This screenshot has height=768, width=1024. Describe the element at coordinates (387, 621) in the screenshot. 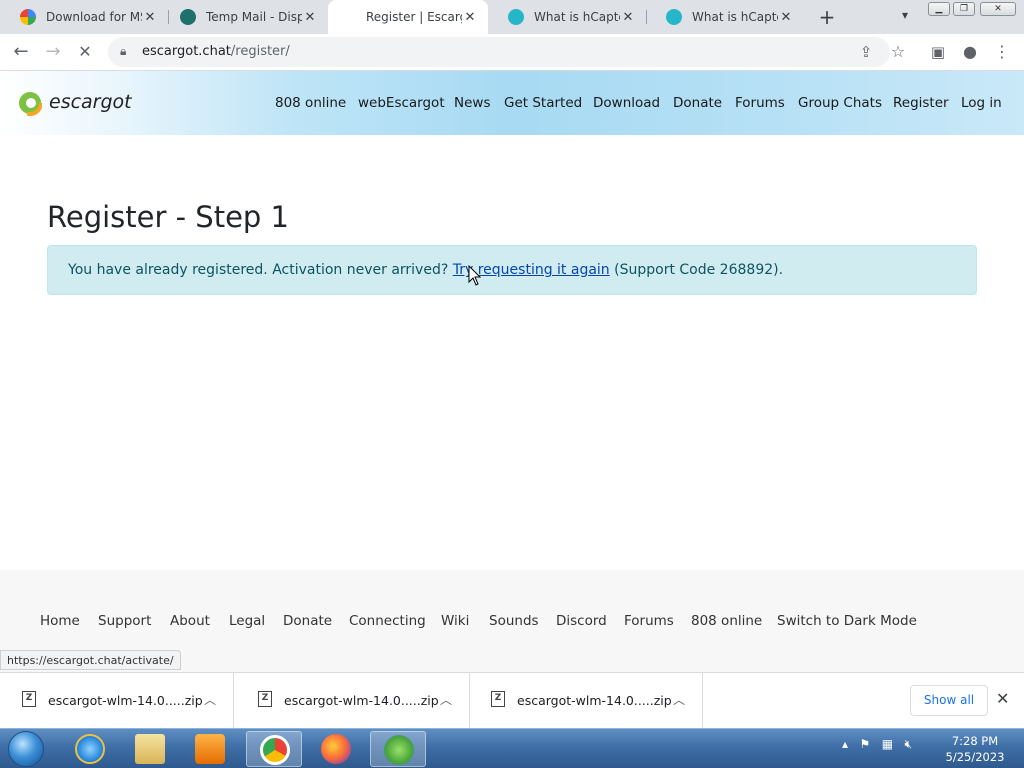

I see `footer-link-connecting: Connecting` at that location.